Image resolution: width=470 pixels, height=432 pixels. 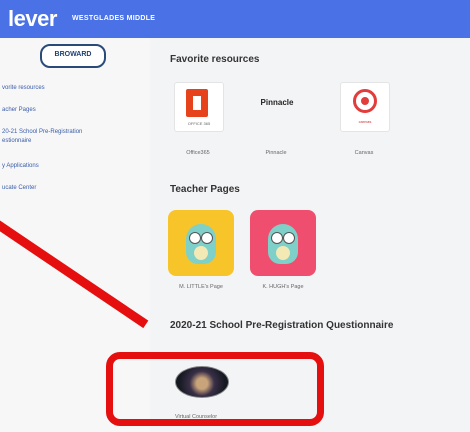 What do you see at coordinates (72, 88) in the screenshot?
I see `sidebar-item-favorite-resources: vorite resources` at bounding box center [72, 88].